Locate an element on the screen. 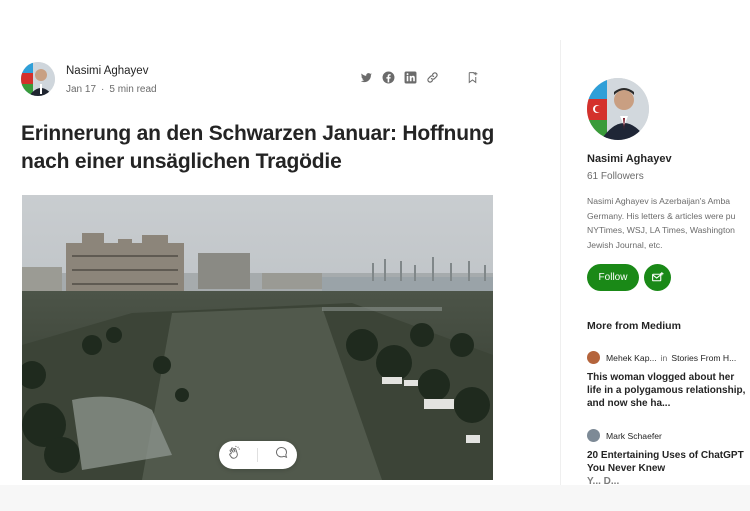 The width and height of the screenshot is (750, 511). publish-date: Jan 17 is located at coordinates (81, 89).